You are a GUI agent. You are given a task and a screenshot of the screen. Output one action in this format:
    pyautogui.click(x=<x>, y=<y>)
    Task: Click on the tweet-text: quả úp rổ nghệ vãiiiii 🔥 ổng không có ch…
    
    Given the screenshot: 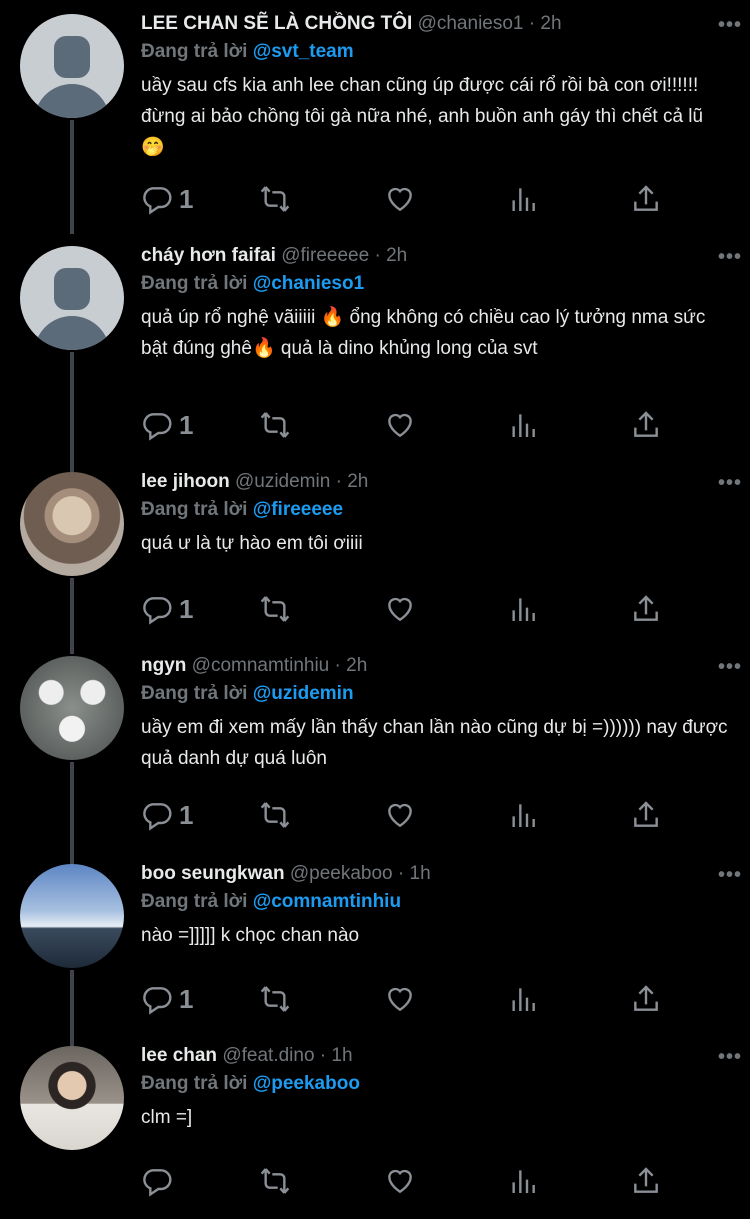 What is the action you would take?
    pyautogui.click(x=426, y=333)
    